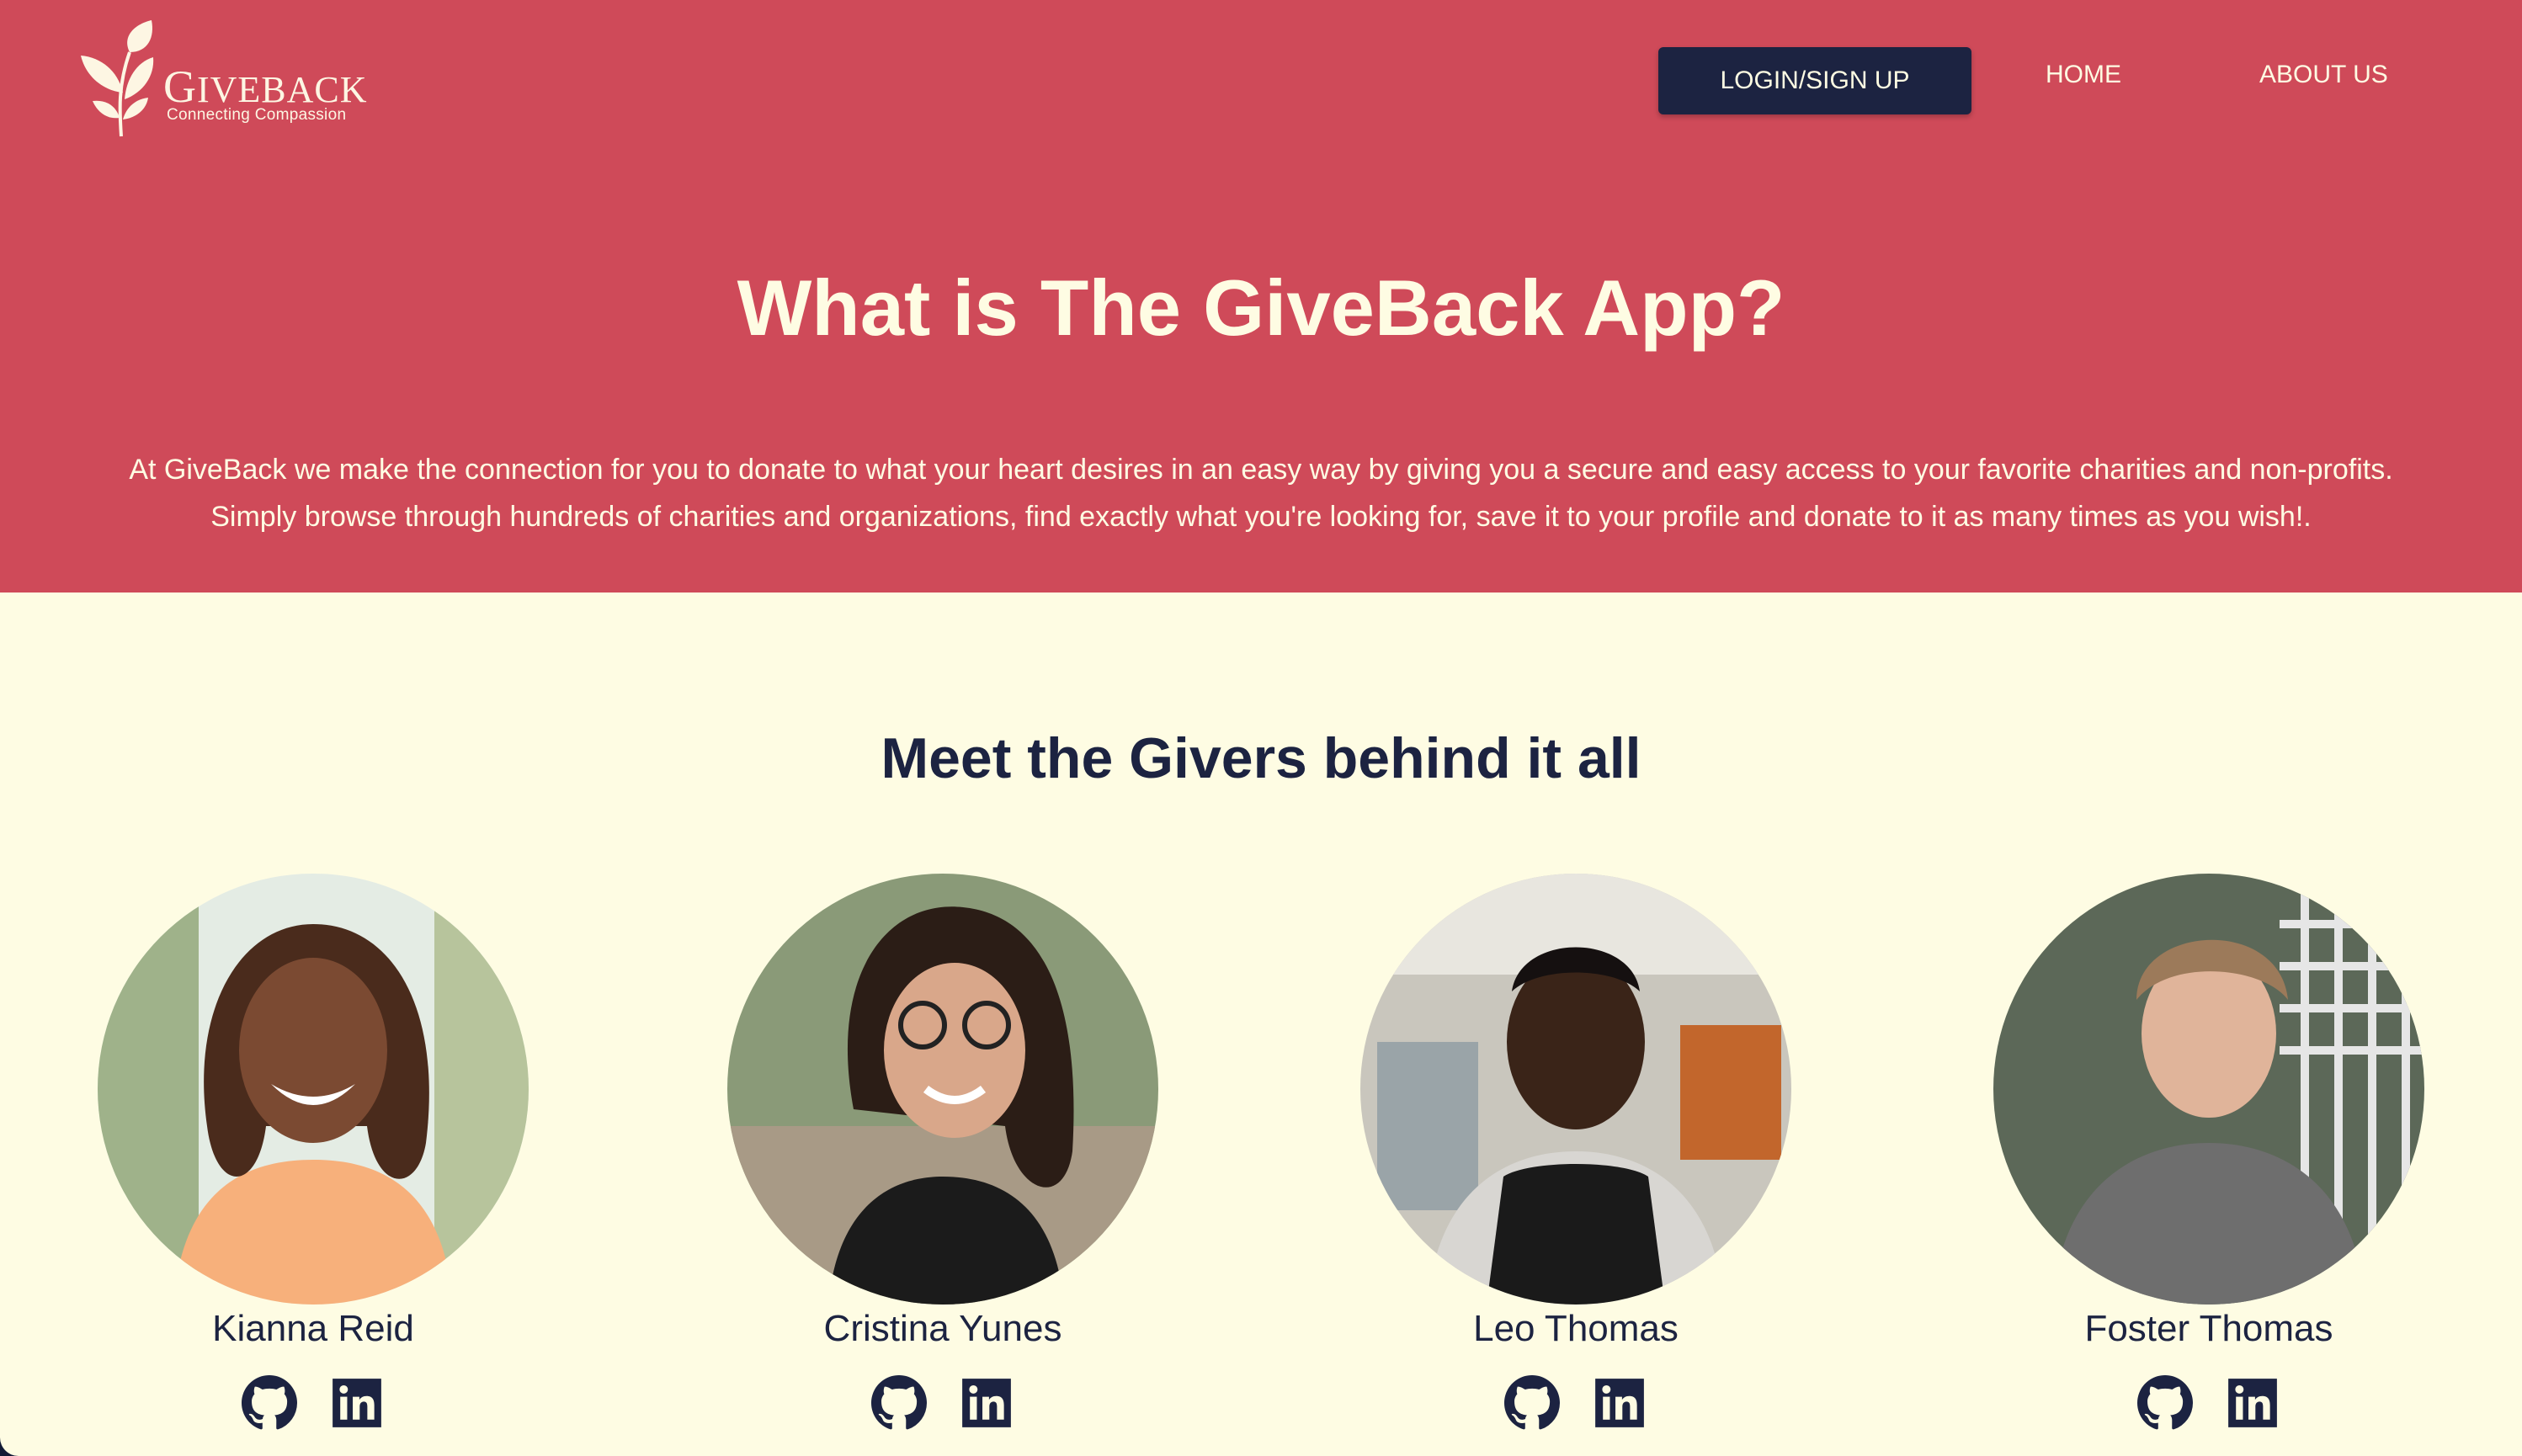 Image resolution: width=2522 pixels, height=1456 pixels. I want to click on team-section-title: Meet the Givers behind it all, so click(1261, 758).